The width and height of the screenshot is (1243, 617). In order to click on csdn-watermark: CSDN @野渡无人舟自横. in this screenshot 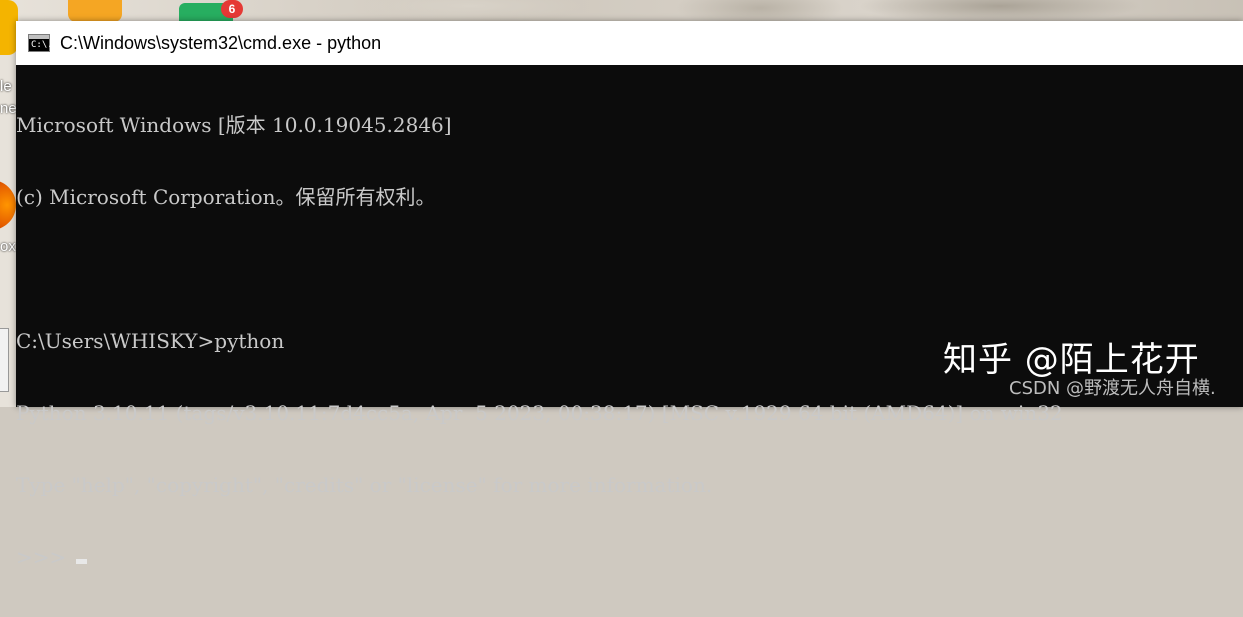, I will do `click(1112, 388)`.